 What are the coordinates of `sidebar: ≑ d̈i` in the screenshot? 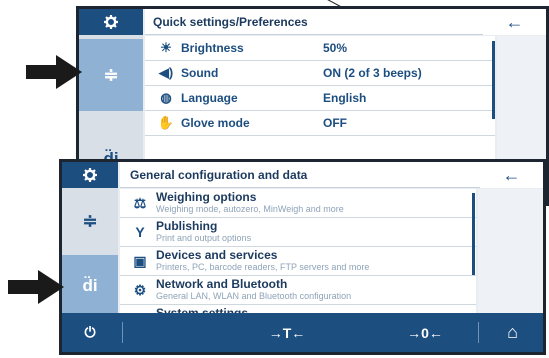 It's located at (90, 239).